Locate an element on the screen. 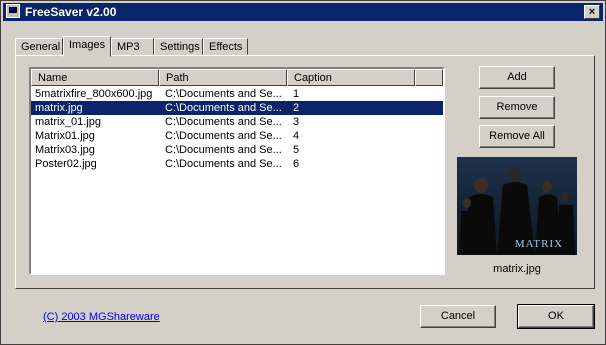  close-icon: × is located at coordinates (592, 12).